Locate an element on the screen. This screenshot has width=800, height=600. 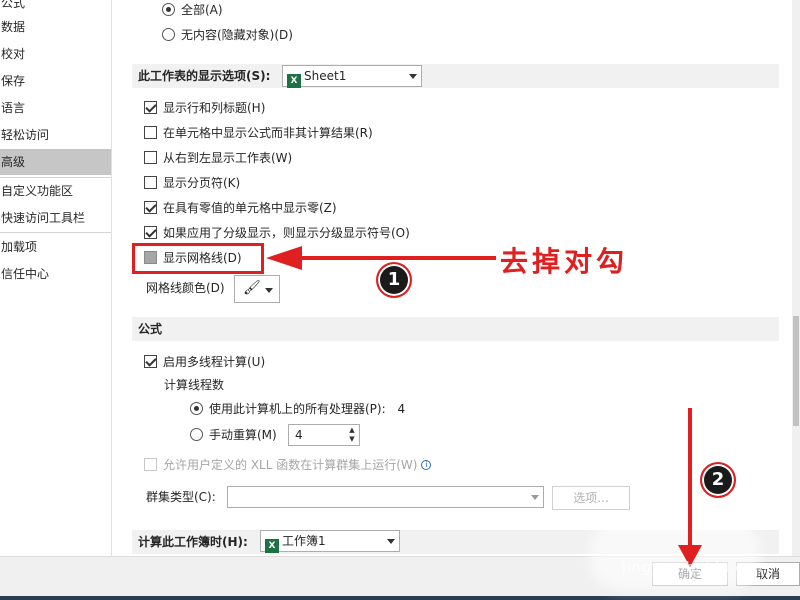
highlight-box is located at coordinates (198, 258).